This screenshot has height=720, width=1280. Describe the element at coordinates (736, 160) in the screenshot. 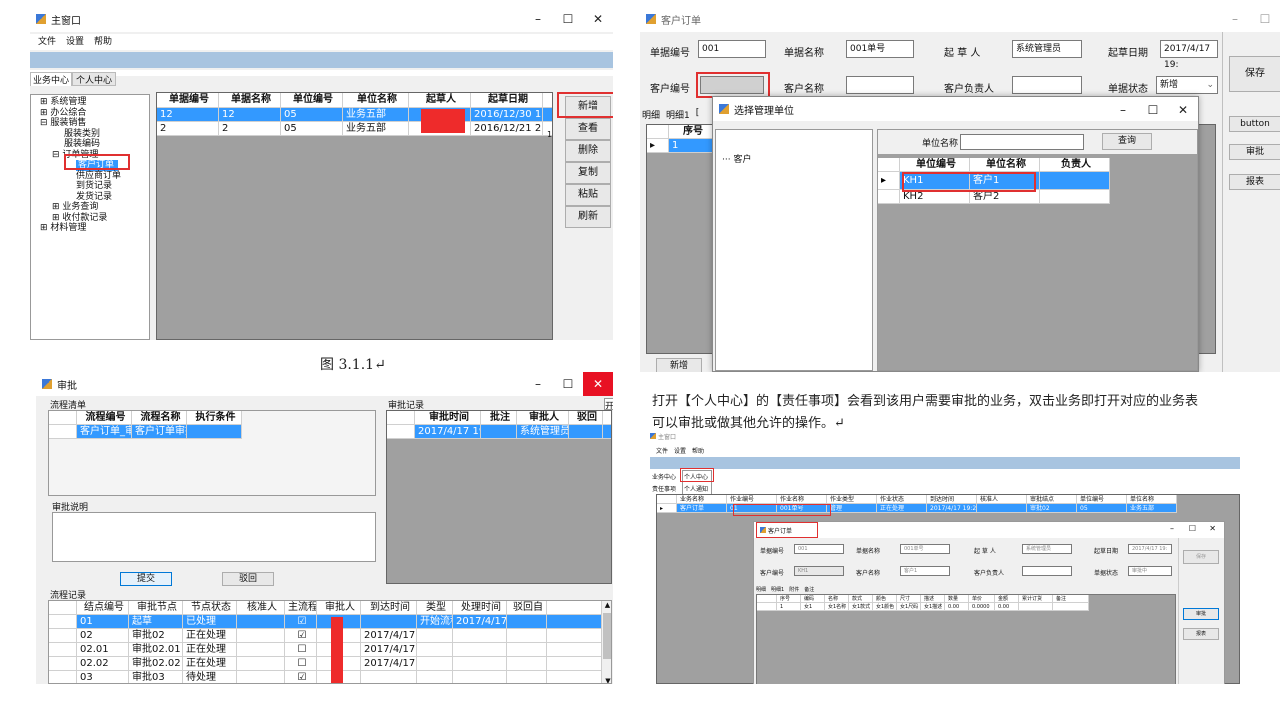

I see `tree-item: ··· 客户` at that location.